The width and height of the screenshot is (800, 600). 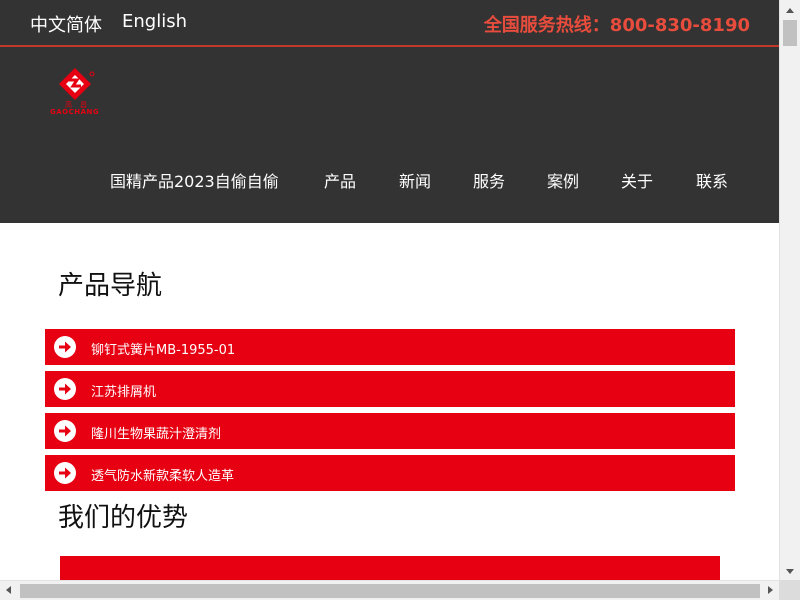 I want to click on product-item: 透气防水新款柔软人造革, so click(x=390, y=473).